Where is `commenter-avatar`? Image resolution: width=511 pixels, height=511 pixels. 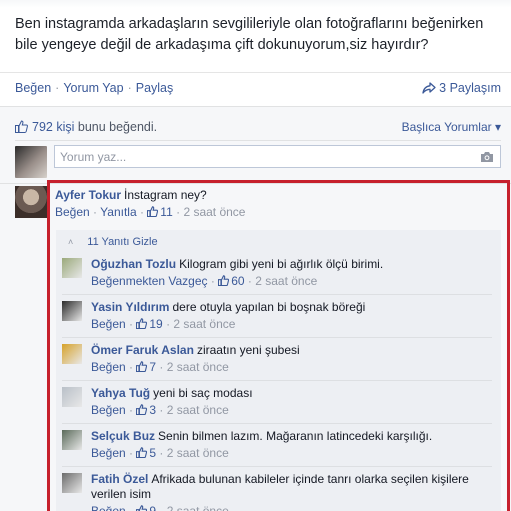
commenter-avatar is located at coordinates (31, 202).